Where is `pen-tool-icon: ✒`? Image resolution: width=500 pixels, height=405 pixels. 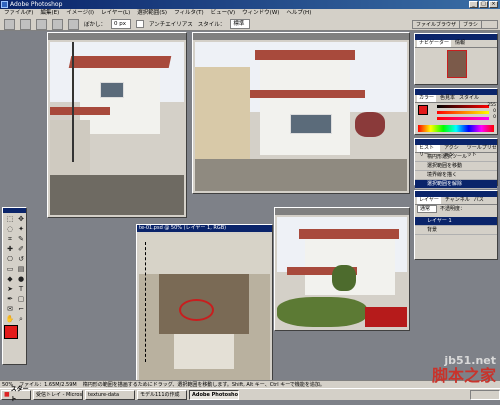
pen-tool-icon: ✒ is located at coordinates (10, 299).